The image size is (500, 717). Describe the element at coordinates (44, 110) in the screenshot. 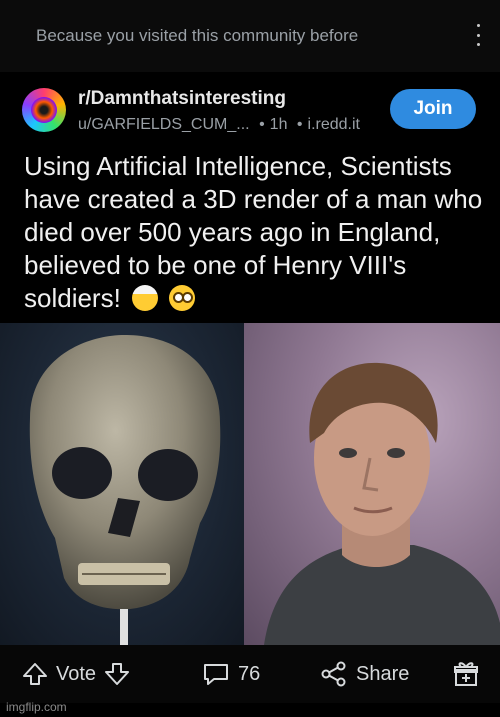

I see `subreddit-avatar` at that location.